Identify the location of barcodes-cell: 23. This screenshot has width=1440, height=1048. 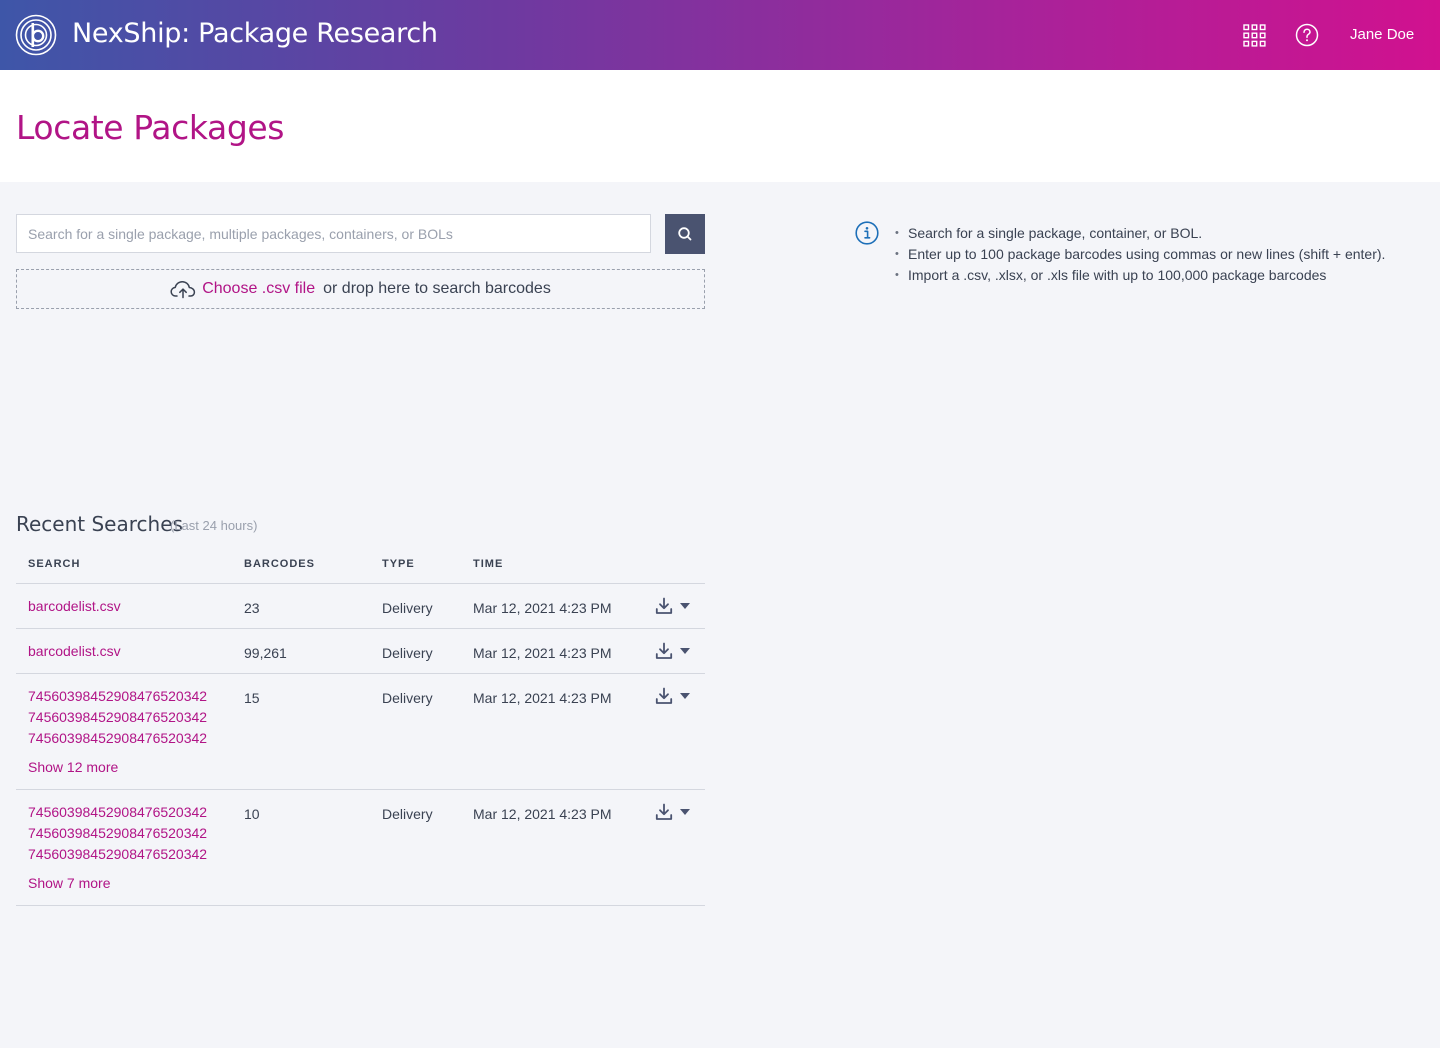
(252, 608).